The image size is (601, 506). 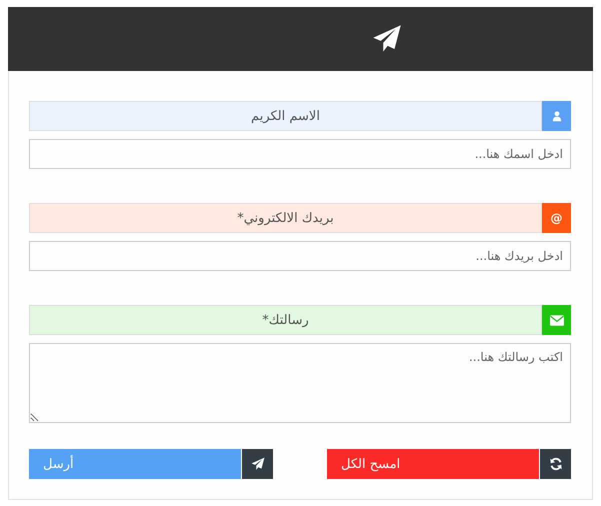 I want to click on at-sign-icon: @, so click(x=556, y=218).